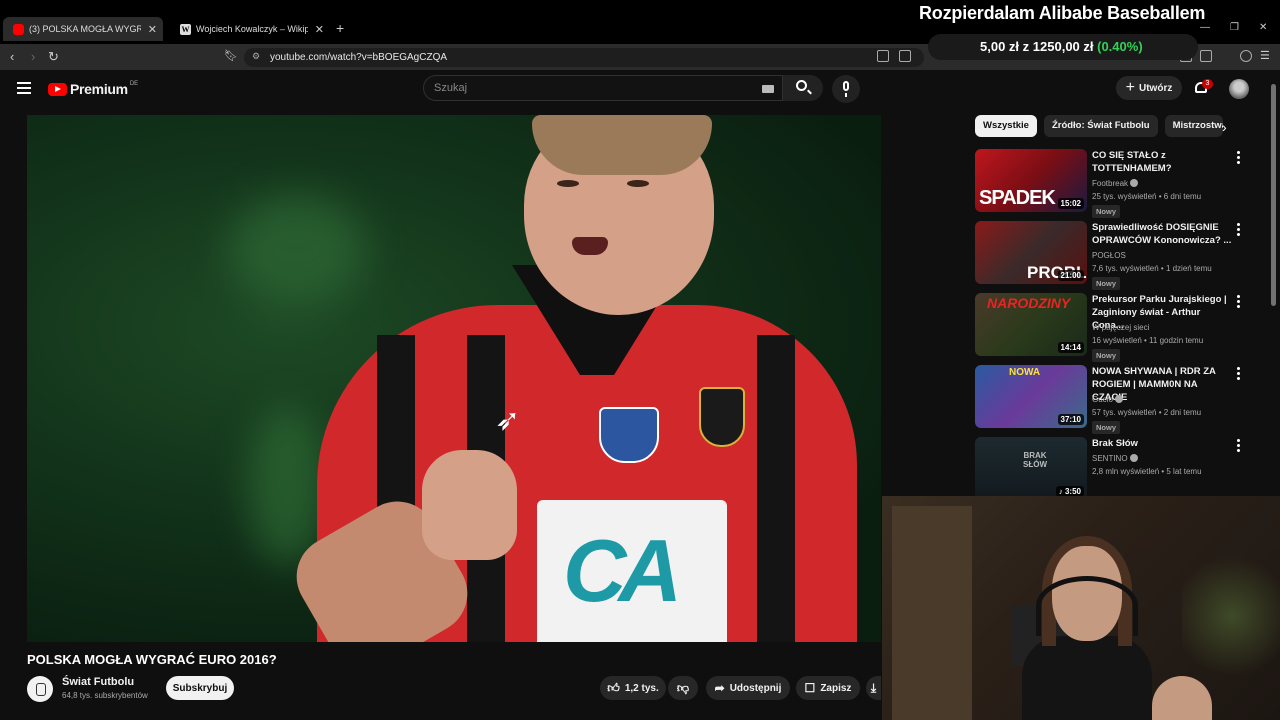 Image resolution: width=1280 pixels, height=720 pixels. Describe the element at coordinates (1115, 183) in the screenshot. I see `rec-channel: Footbreak` at that location.